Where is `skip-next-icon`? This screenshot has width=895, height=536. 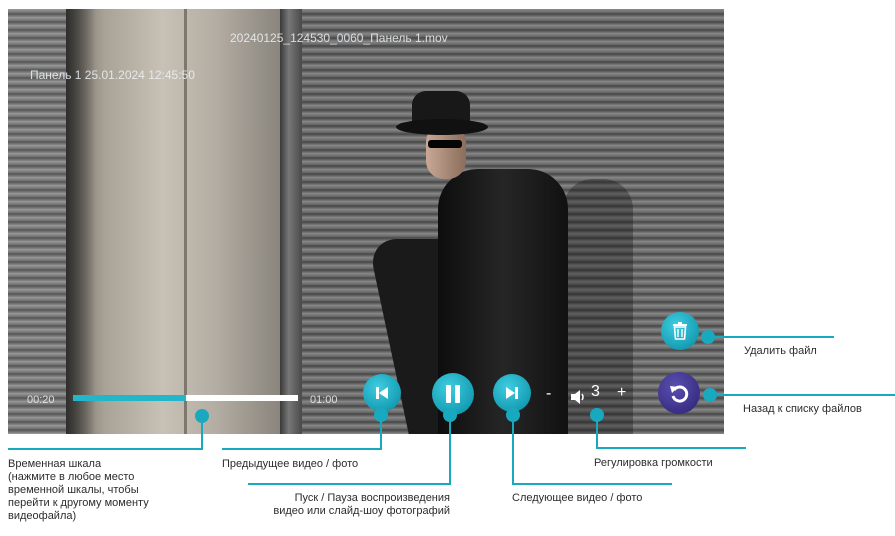 skip-next-icon is located at coordinates (512, 393).